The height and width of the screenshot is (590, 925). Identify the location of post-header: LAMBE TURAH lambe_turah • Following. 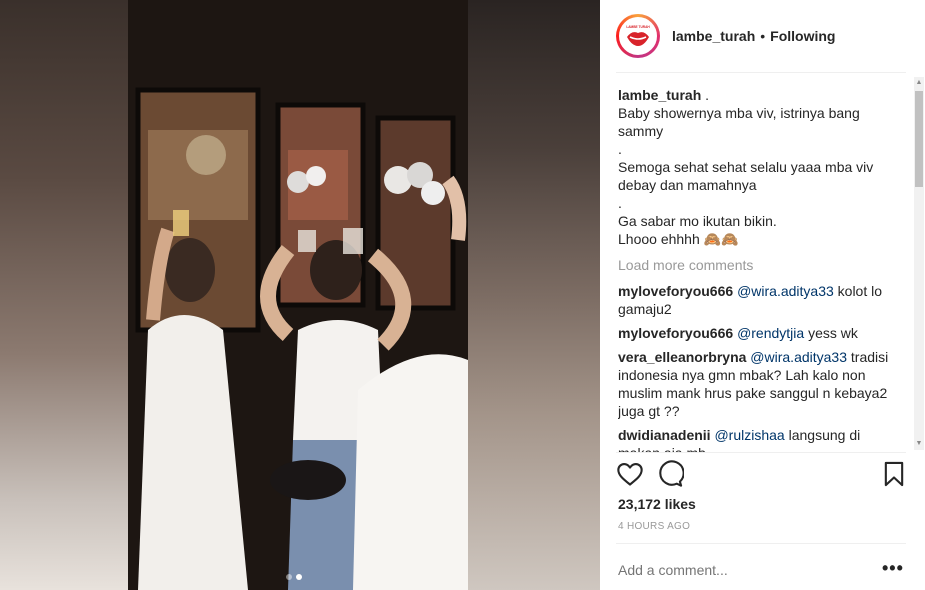
(766, 36).